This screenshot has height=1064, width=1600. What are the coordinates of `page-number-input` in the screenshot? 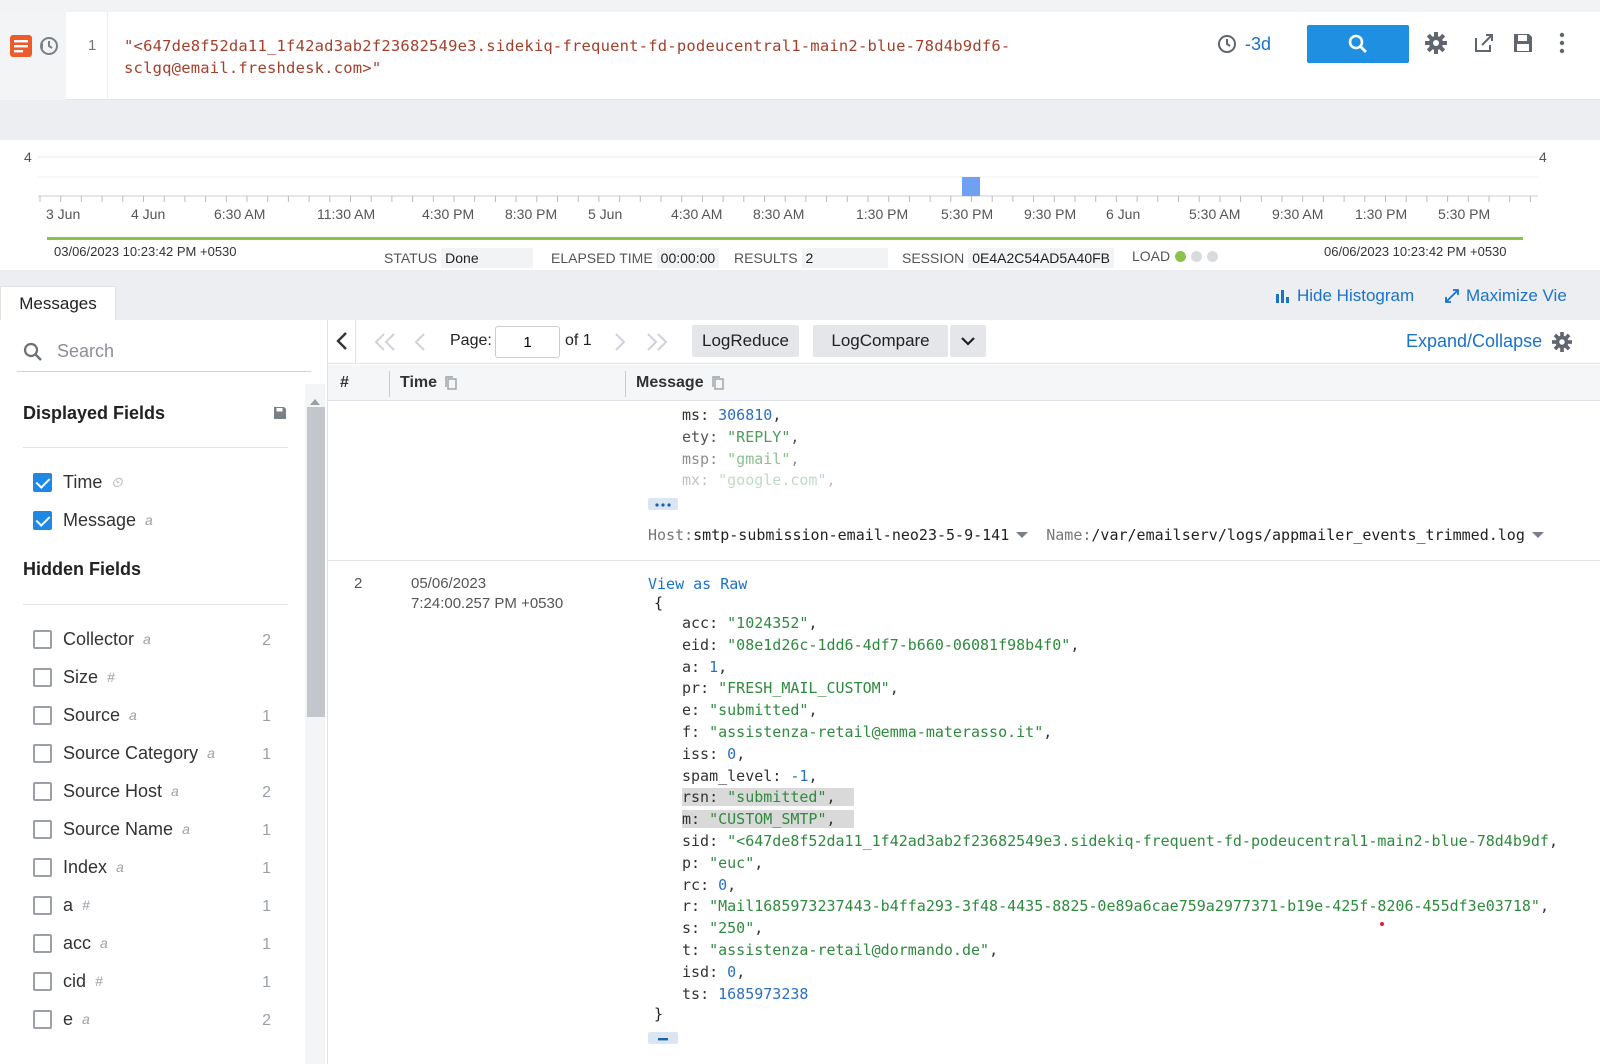 It's located at (527, 342).